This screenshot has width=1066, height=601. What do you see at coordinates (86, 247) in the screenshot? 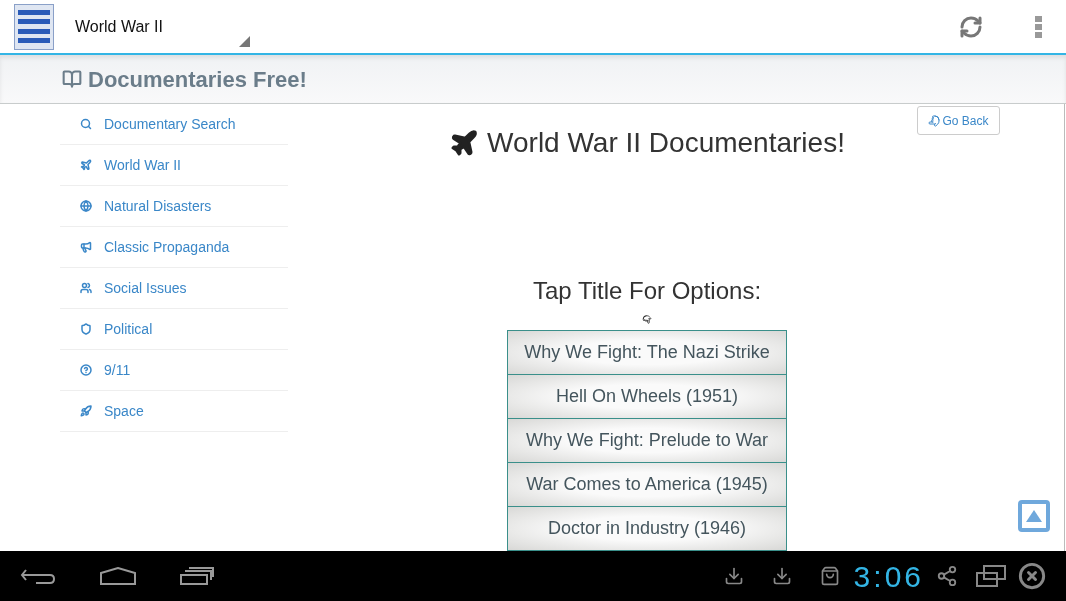
I see `megaphone-icon` at bounding box center [86, 247].